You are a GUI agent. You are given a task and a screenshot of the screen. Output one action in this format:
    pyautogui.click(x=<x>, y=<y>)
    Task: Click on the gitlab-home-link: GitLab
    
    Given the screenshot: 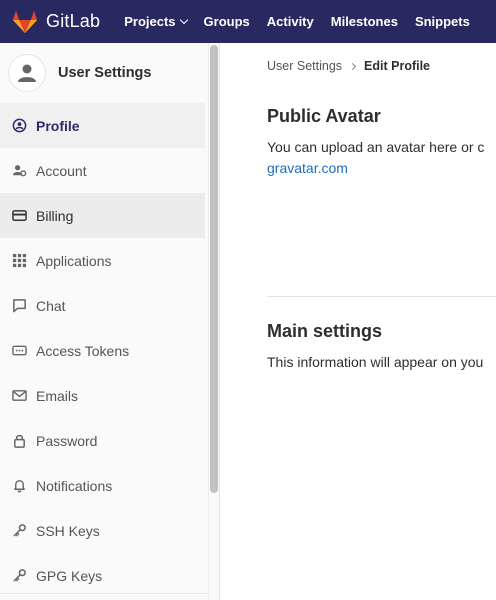 What is the action you would take?
    pyautogui.click(x=56, y=21)
    